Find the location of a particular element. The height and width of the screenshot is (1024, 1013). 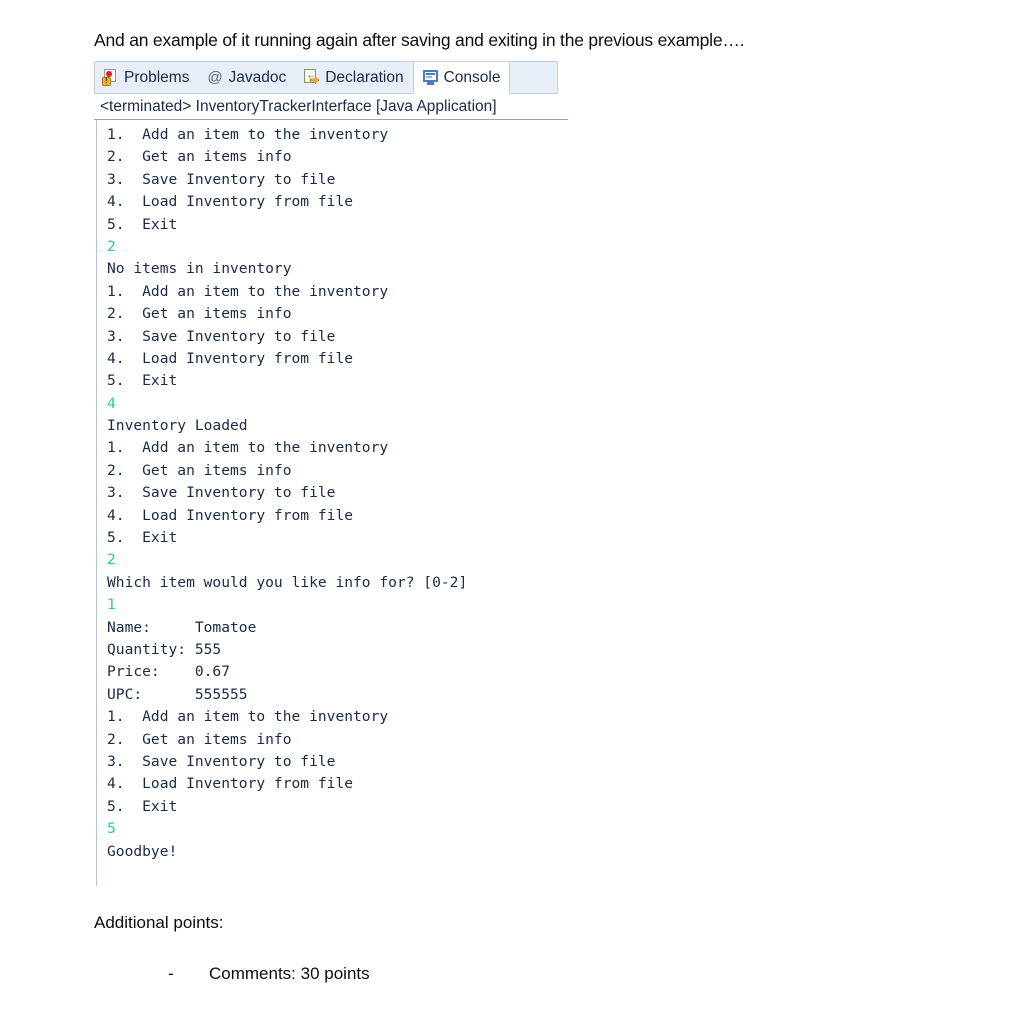

bullet-label: Comments: 30 points is located at coordinates (289, 973).